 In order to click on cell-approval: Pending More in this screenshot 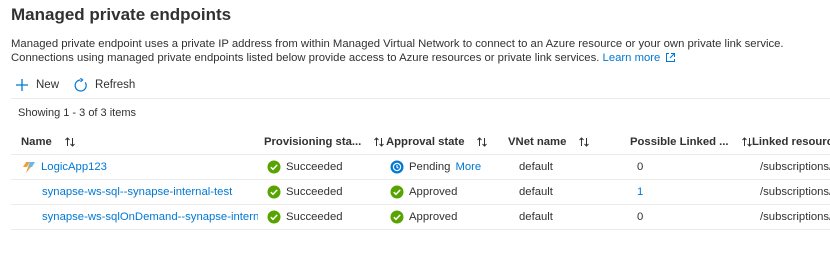, I will do `click(435, 167)`.